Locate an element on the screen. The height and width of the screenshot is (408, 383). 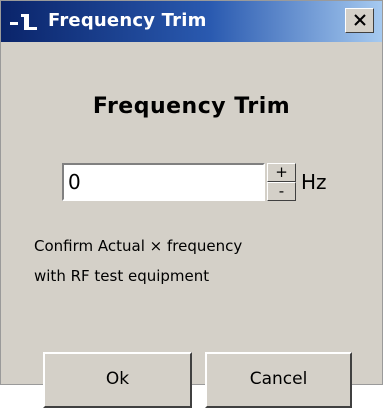
cancel-button: Cancel is located at coordinates (278, 380).